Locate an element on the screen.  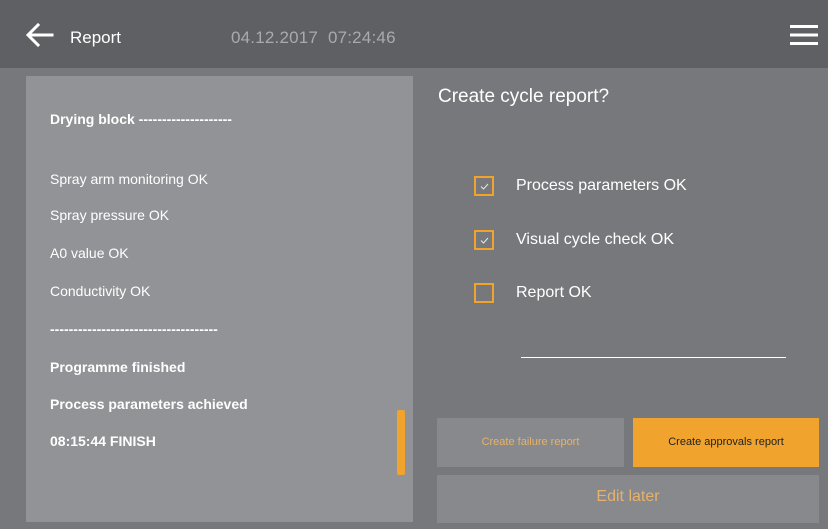
time-text: 07:24:46 is located at coordinates (361, 37).